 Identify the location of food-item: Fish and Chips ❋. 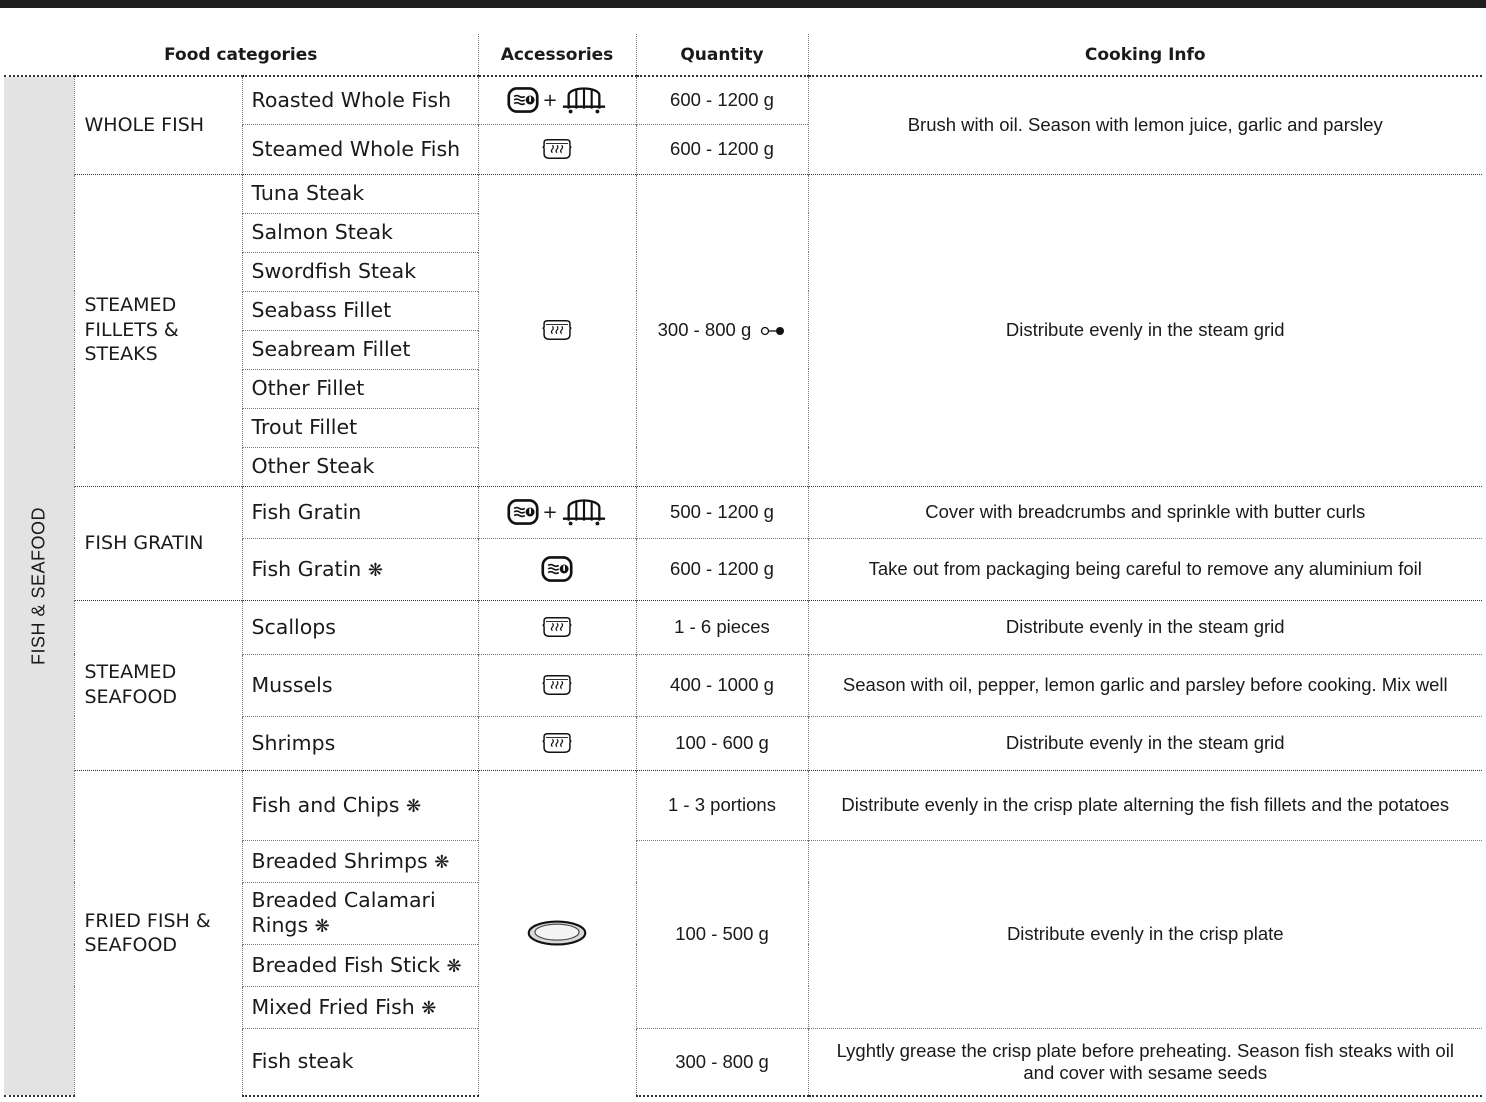
(359, 804).